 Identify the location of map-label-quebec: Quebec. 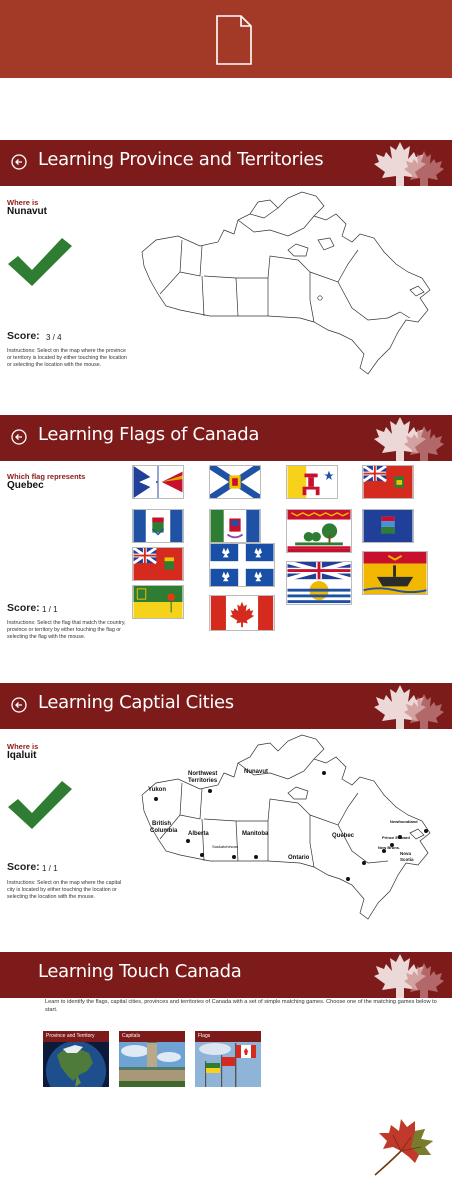
(343, 836).